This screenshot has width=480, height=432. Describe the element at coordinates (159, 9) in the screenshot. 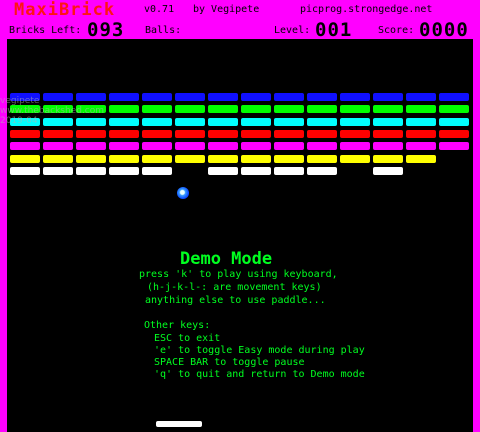

I see `version-label: v0.71` at that location.